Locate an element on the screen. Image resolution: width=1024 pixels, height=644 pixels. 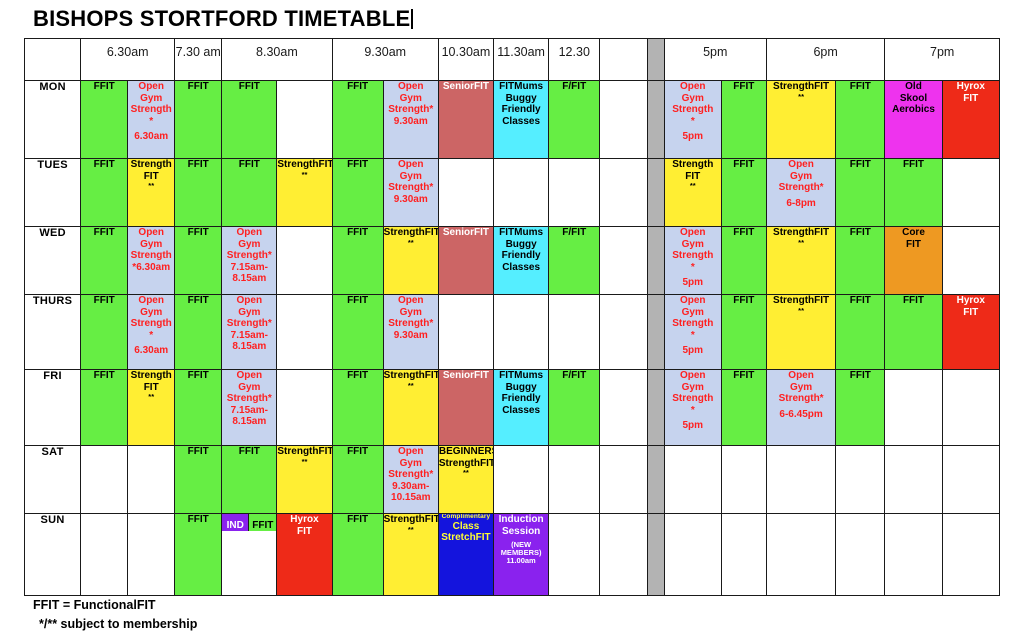
day-label-sun: SUN is located at coordinates (52, 554).